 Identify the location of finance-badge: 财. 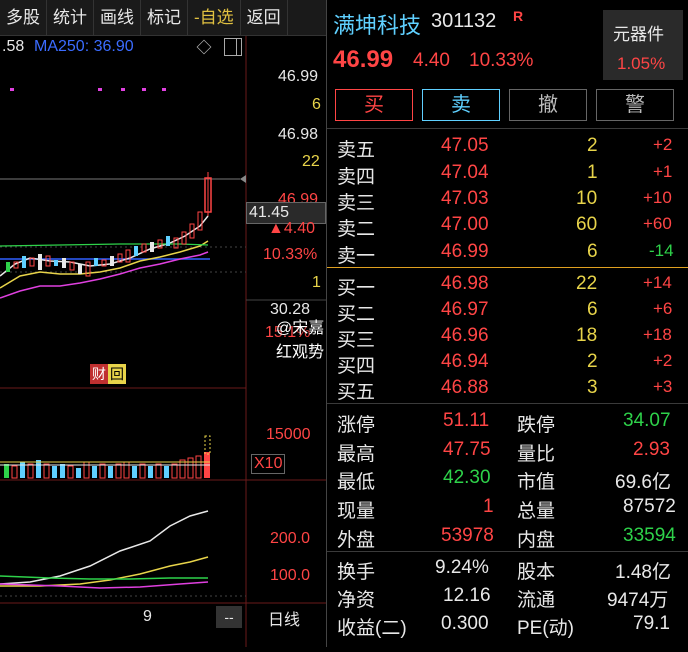
(99, 374).